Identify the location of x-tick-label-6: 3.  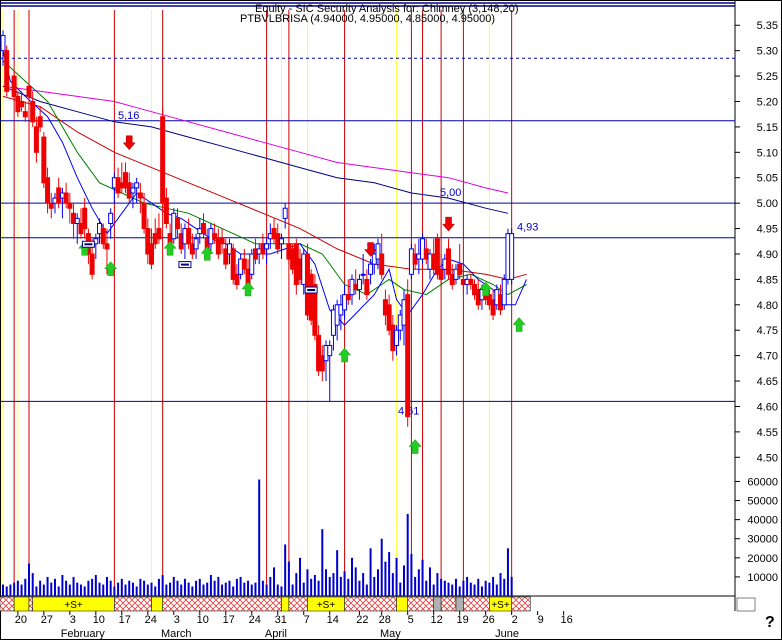
(177, 620).